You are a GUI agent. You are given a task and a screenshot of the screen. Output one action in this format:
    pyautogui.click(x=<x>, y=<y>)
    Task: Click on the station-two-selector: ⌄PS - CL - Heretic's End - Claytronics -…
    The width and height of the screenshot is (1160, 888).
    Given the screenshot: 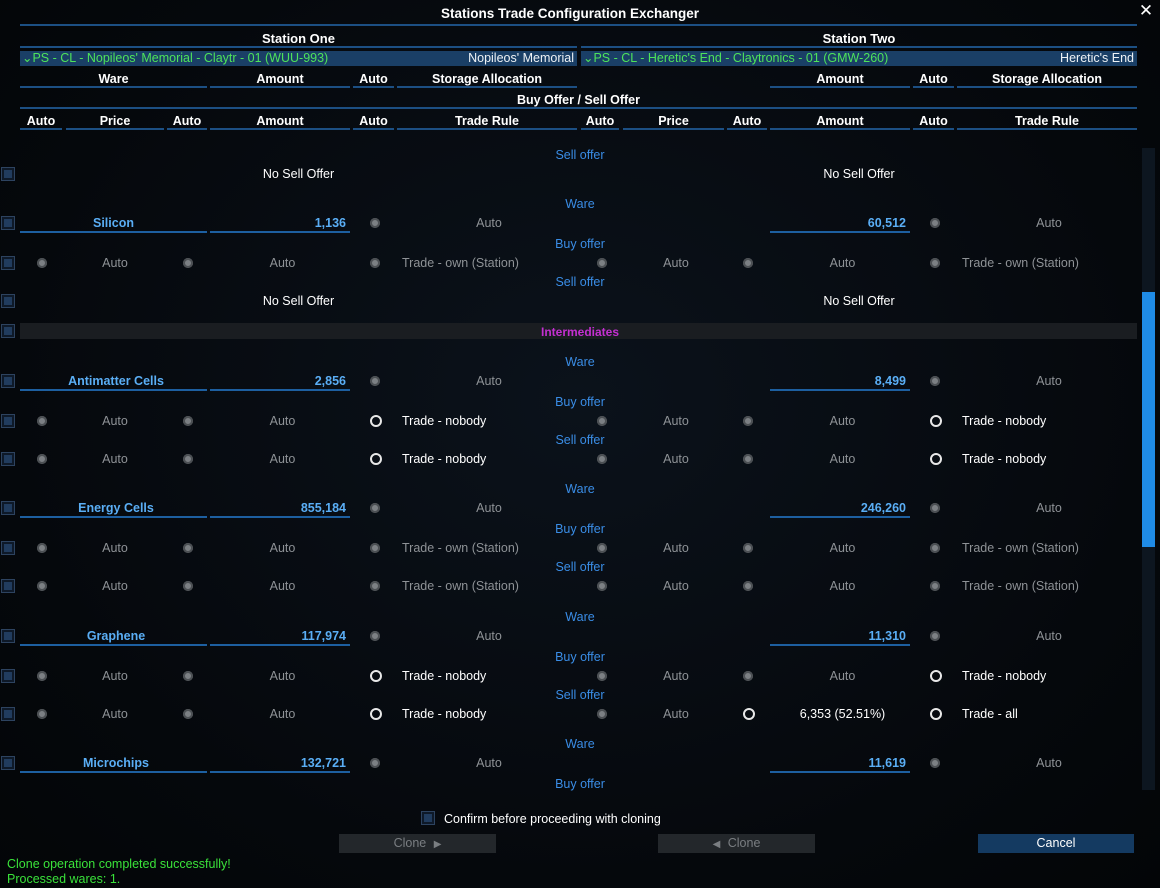 What is the action you would take?
    pyautogui.click(x=859, y=58)
    